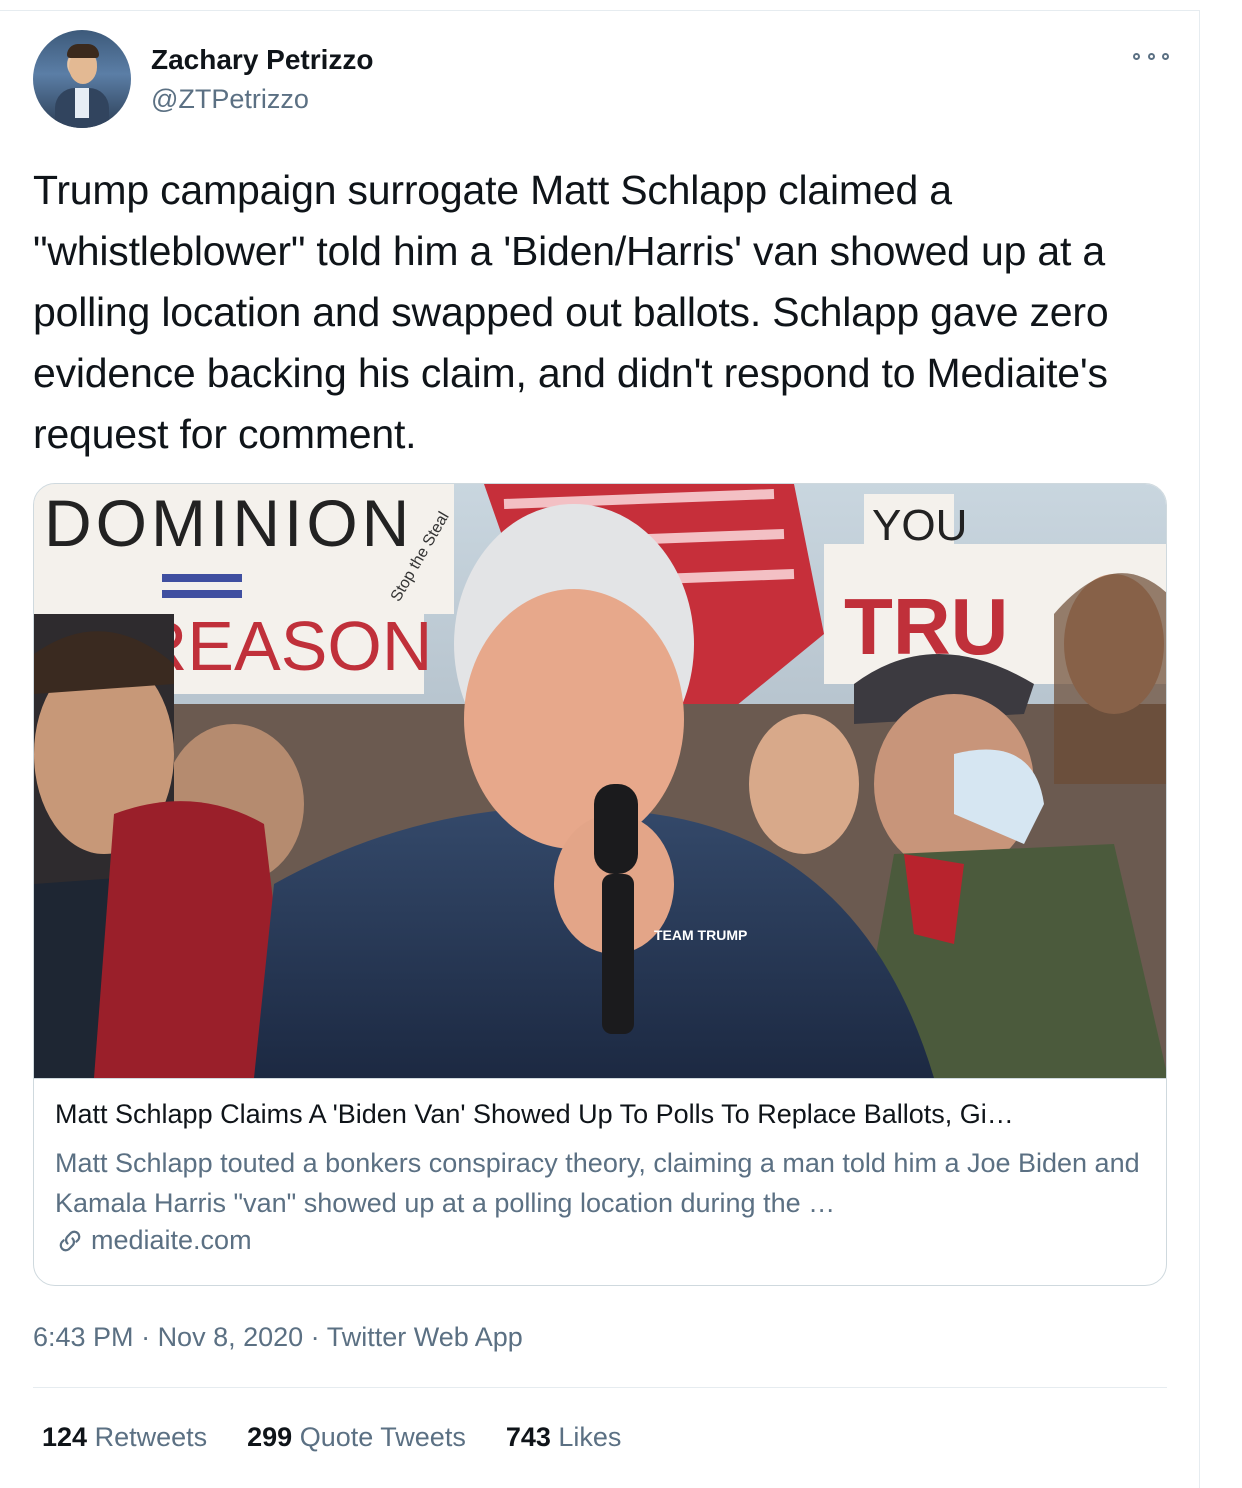 Image resolution: width=1242 pixels, height=1488 pixels. I want to click on likes-count: 743, so click(528, 1437).